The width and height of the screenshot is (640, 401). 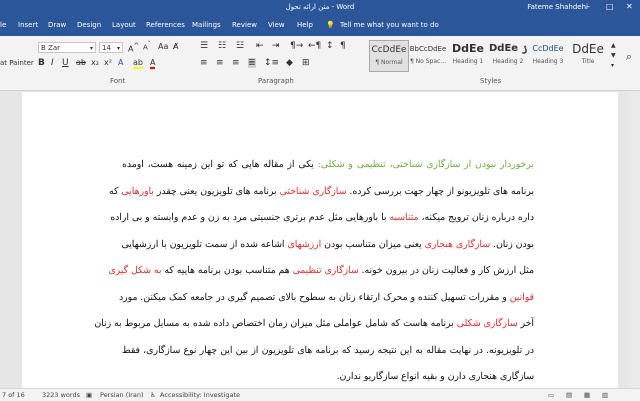 I want to click on style-heading-3: ‎CcDdEe Heading 3, so click(x=548, y=55).